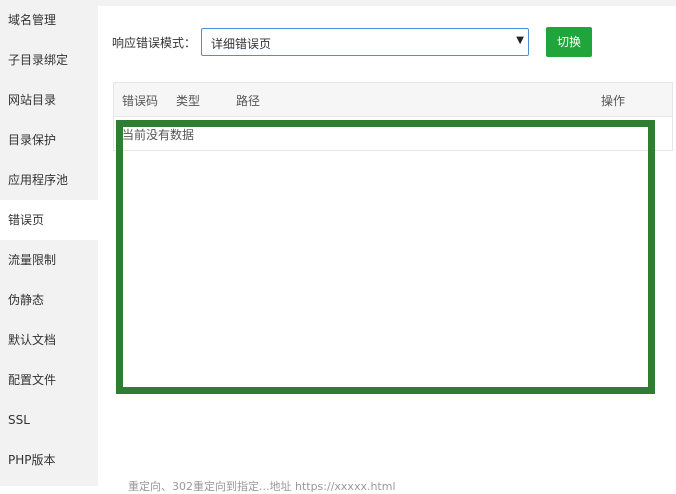  Describe the element at coordinates (365, 42) in the screenshot. I see `error-mode-select: 详细错误页 ▼` at that location.